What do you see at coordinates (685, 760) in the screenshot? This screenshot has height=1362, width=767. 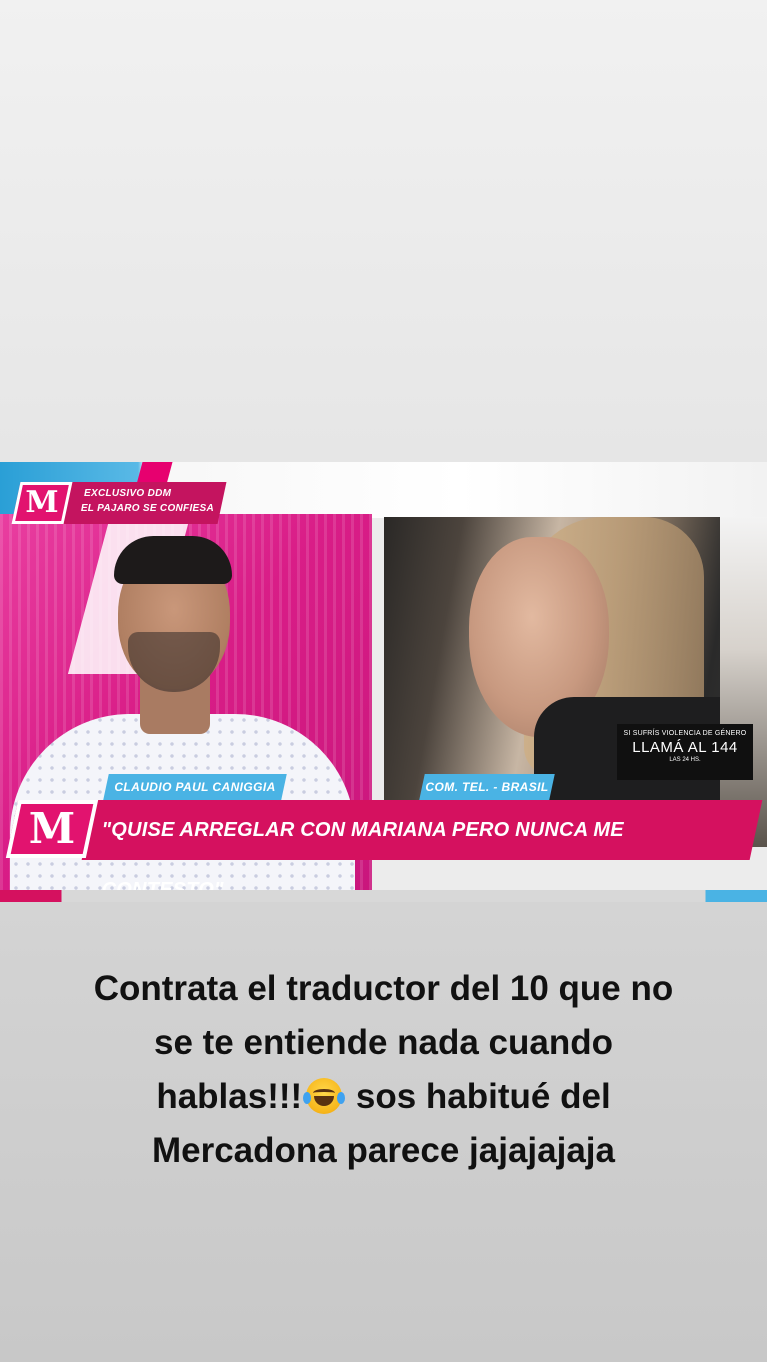 I see `hotline-hours: LAS 24 HS.` at bounding box center [685, 760].